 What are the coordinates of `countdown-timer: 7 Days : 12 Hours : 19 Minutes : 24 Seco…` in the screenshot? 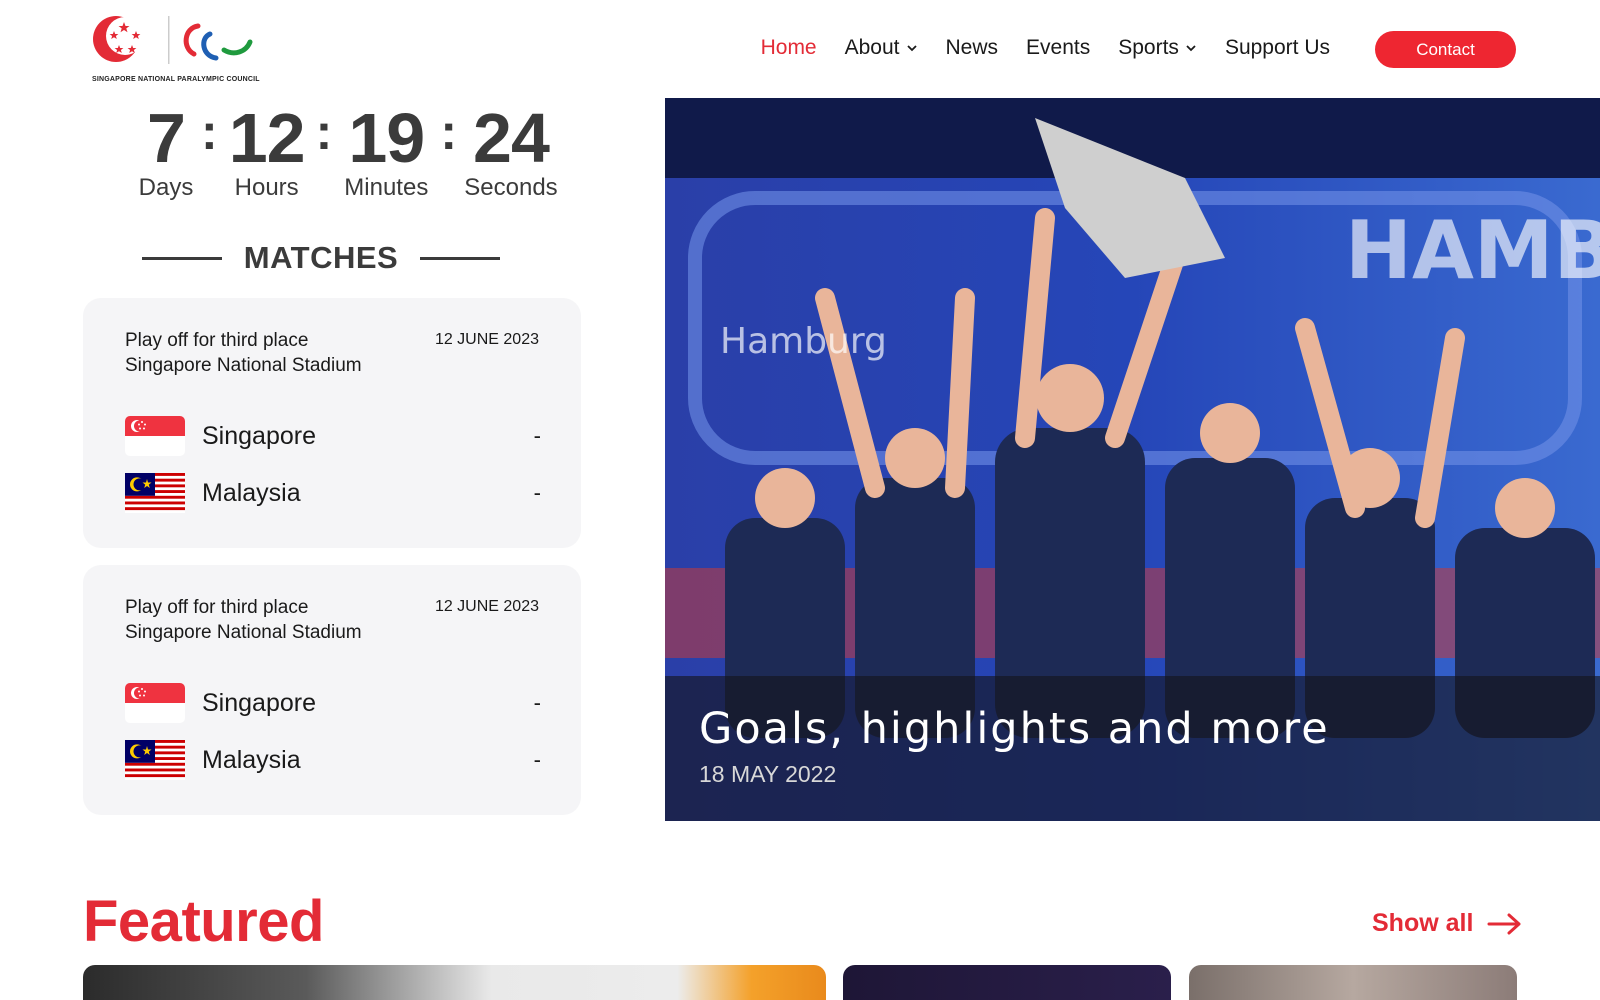 It's located at (348, 152).